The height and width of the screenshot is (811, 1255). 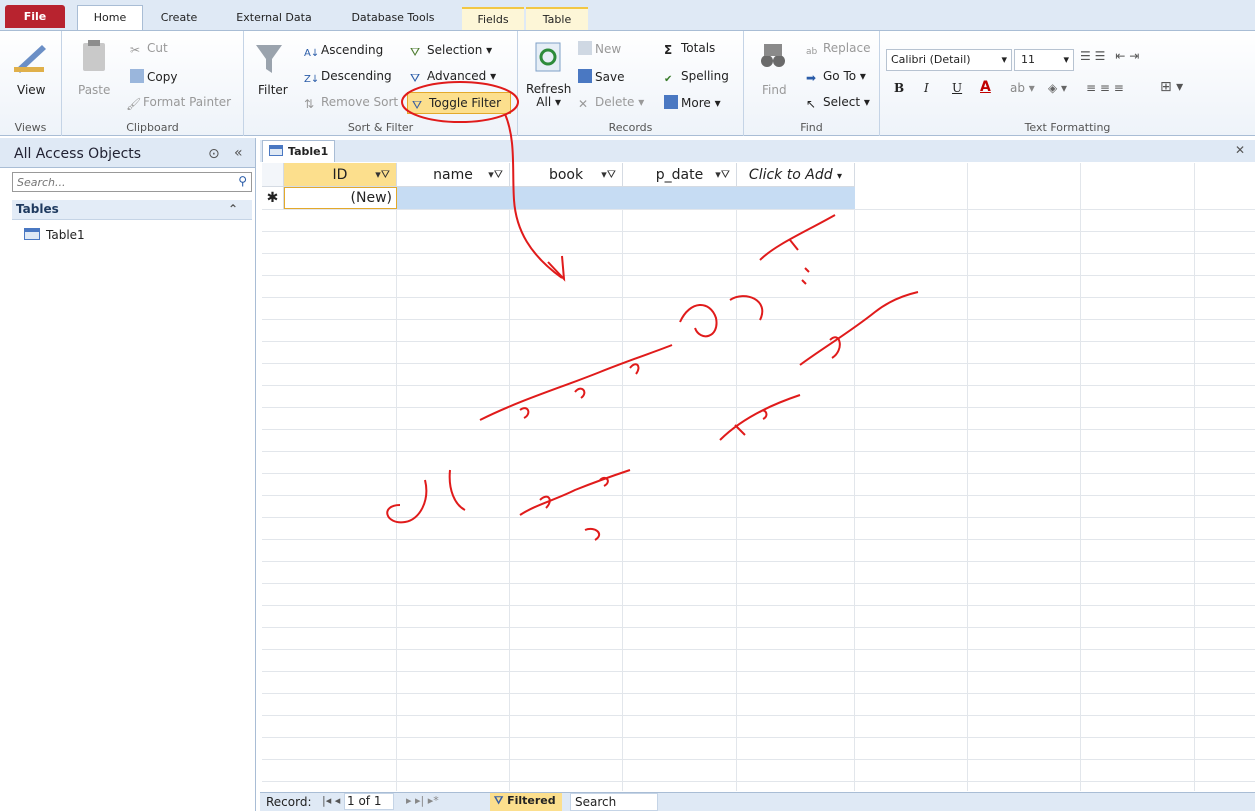 I want to click on collapse-group-icon: ⌃, so click(x=233, y=209).